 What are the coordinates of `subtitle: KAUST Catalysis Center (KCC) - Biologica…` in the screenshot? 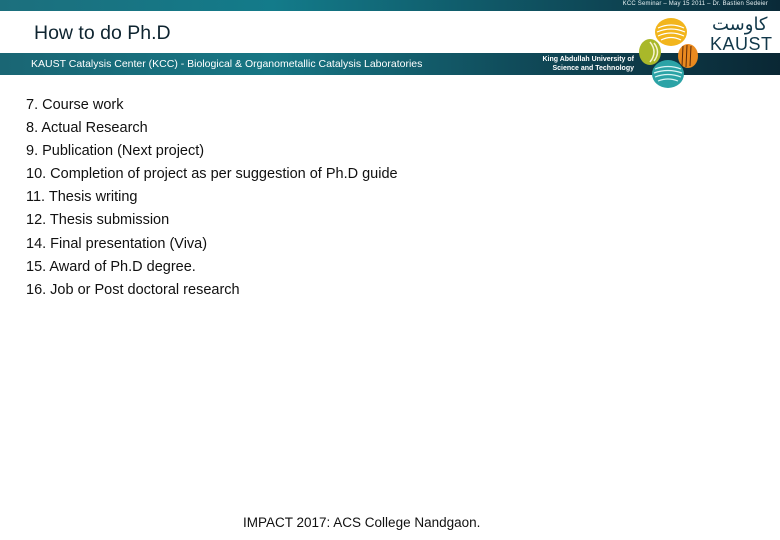 It's located at (227, 64).